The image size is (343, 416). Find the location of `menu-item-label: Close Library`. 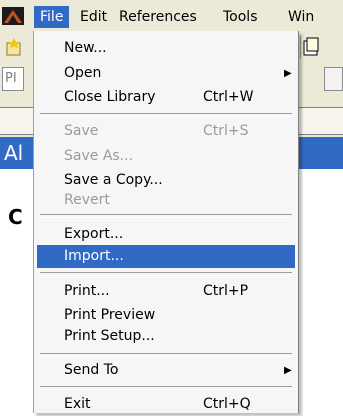

menu-item-label: Close Library is located at coordinates (110, 97).